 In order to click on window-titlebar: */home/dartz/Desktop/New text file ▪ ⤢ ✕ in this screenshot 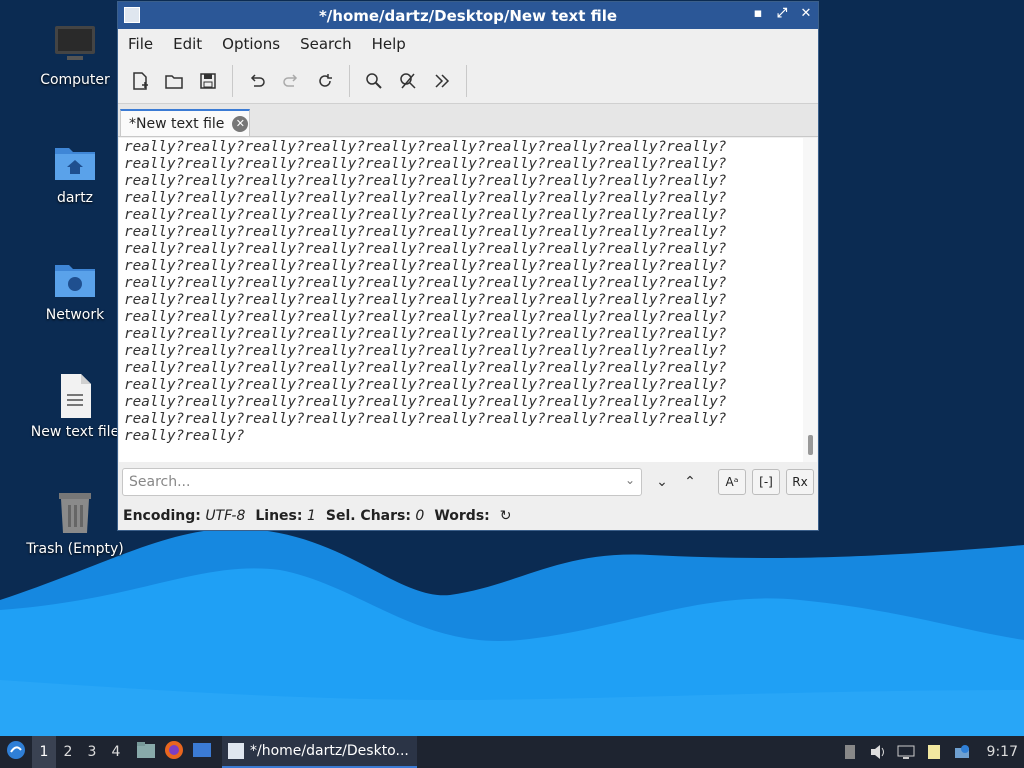, I will do `click(468, 15)`.